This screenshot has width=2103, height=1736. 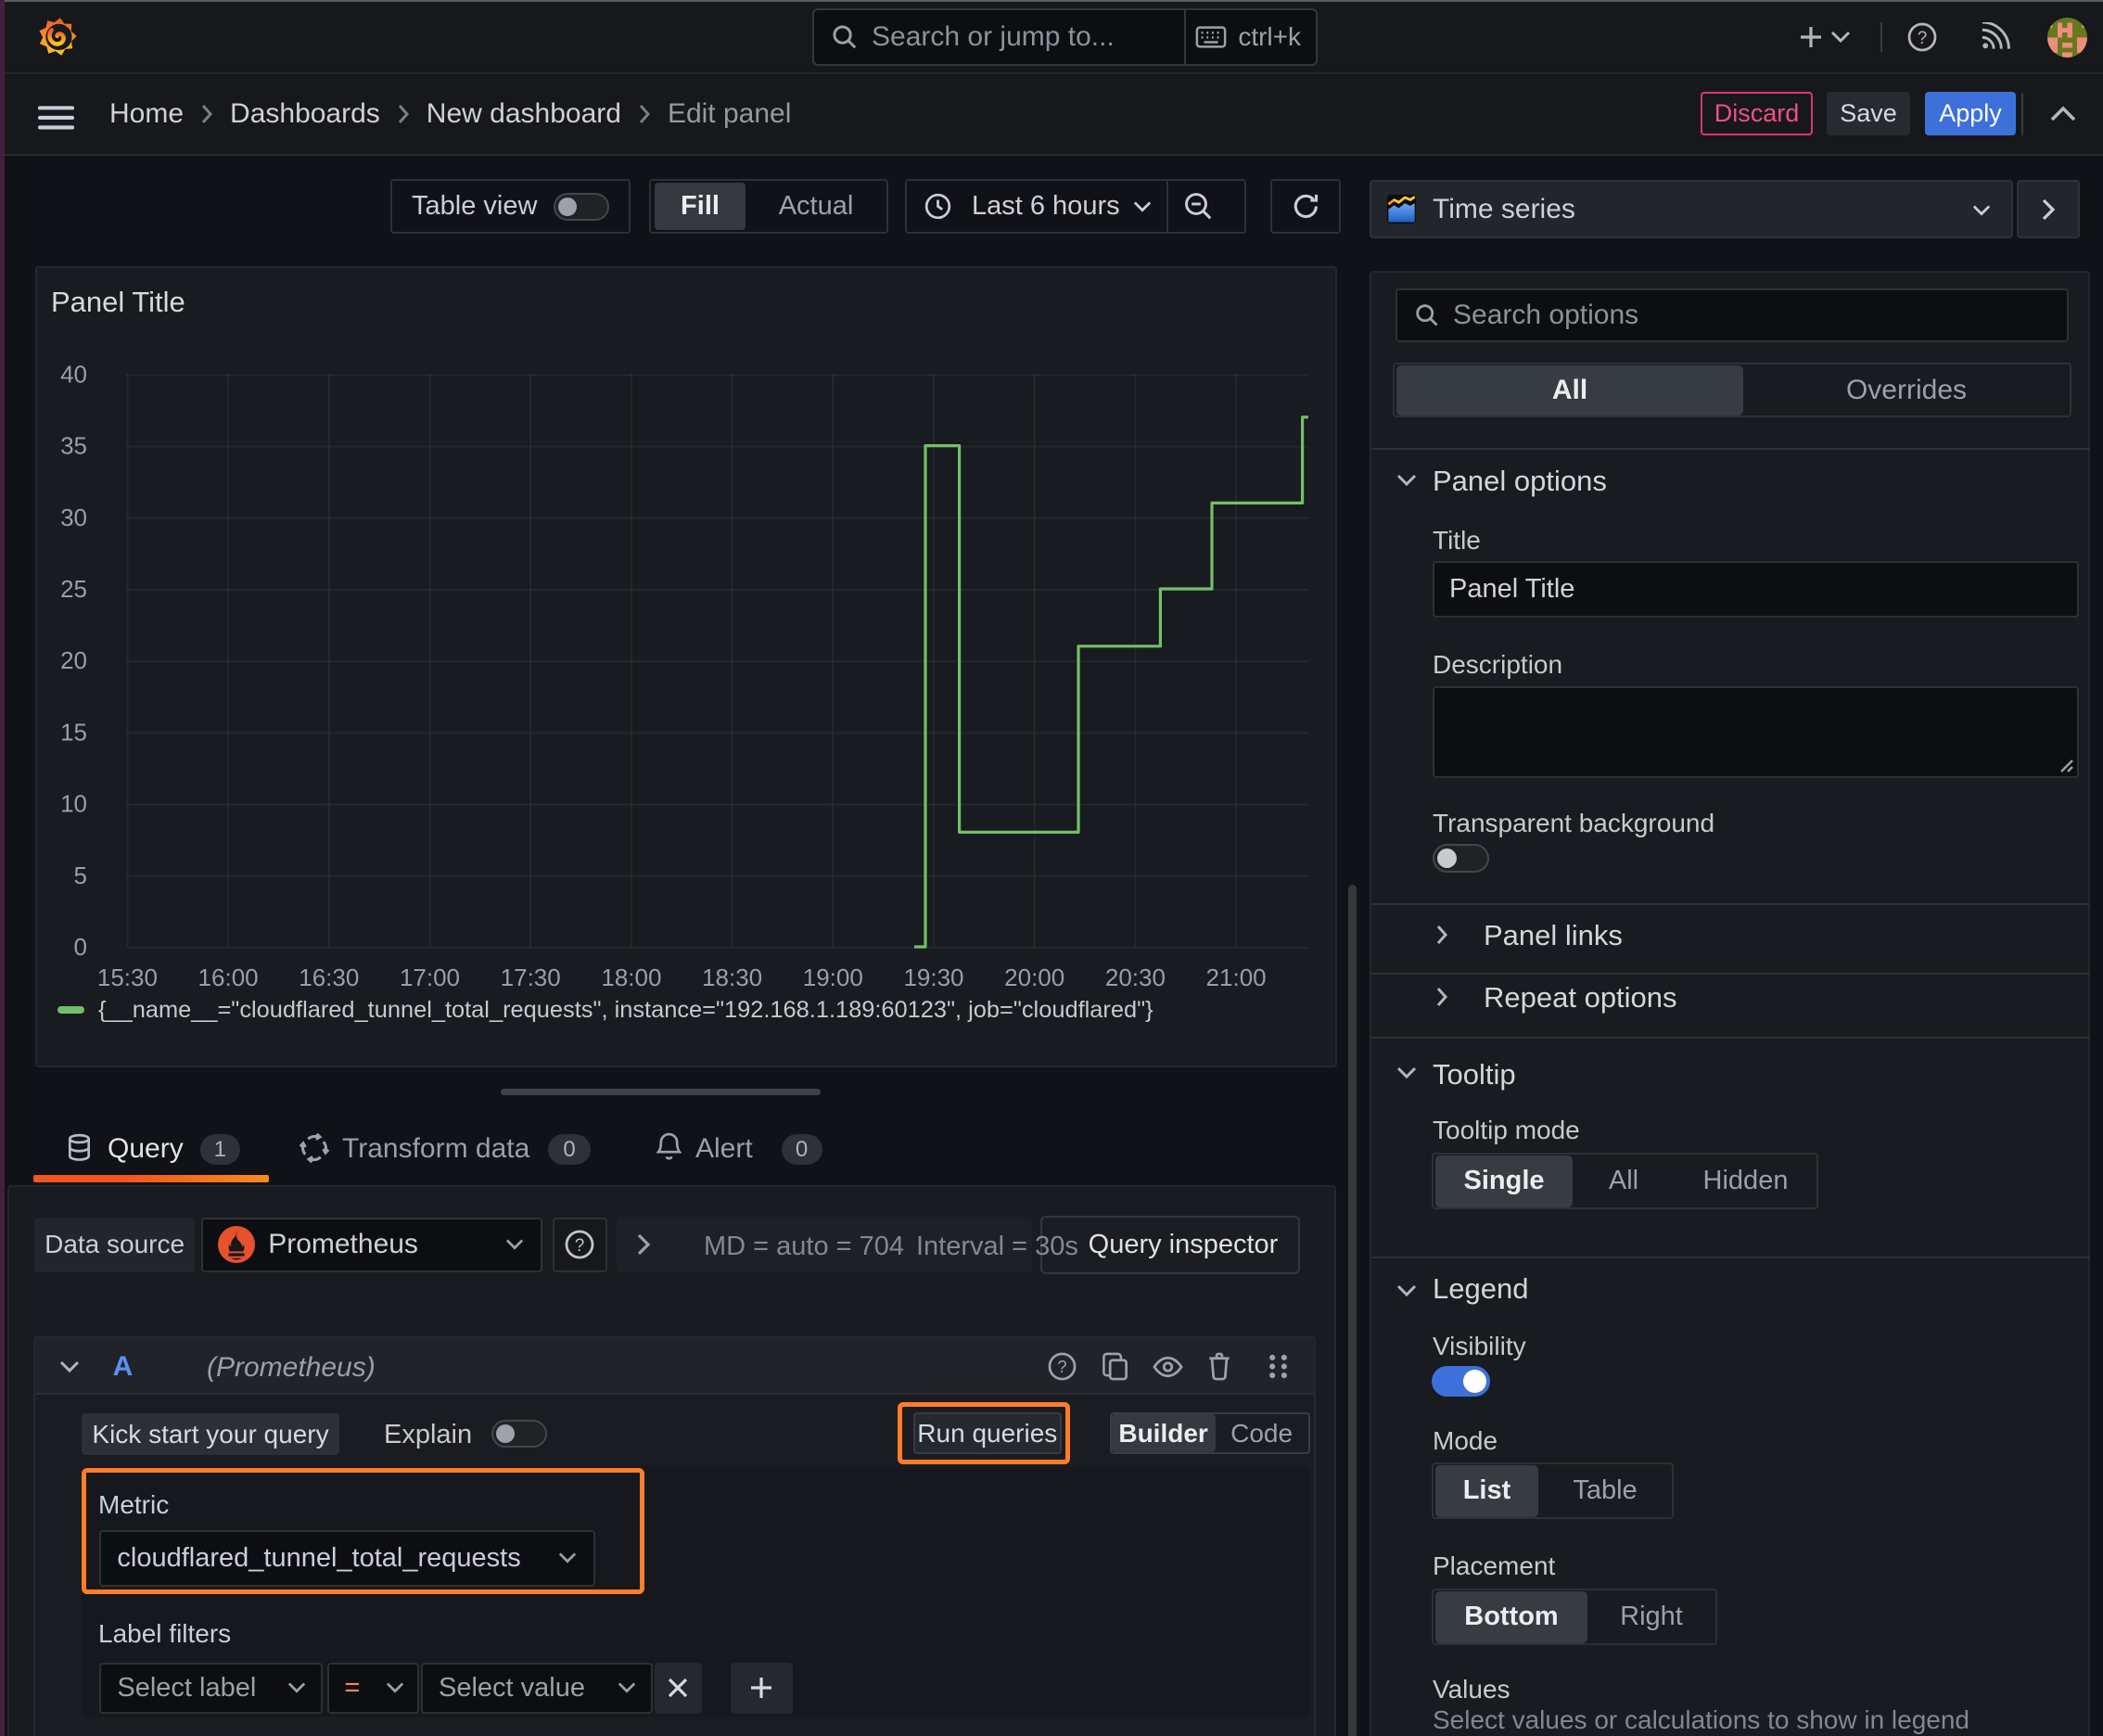 I want to click on svg-text: 5, so click(x=80, y=875).